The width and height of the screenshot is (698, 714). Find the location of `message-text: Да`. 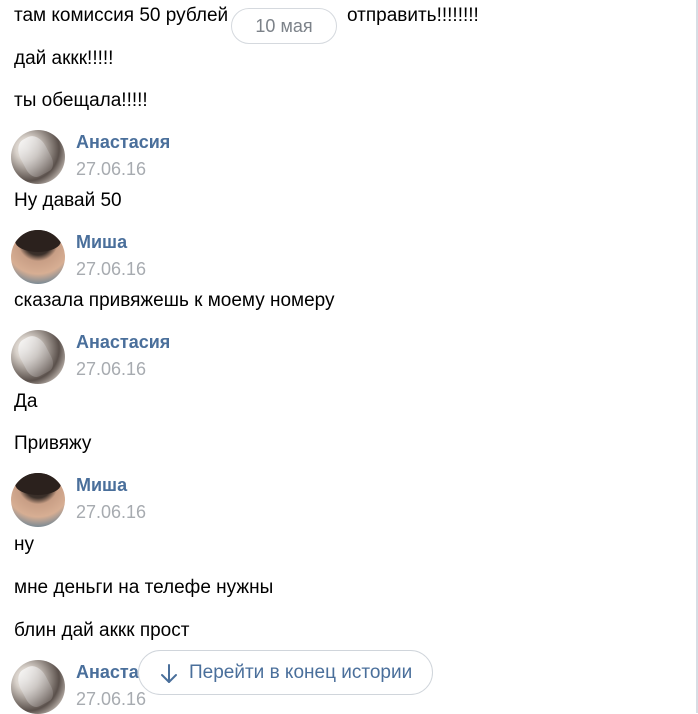

message-text: Да is located at coordinates (26, 401).